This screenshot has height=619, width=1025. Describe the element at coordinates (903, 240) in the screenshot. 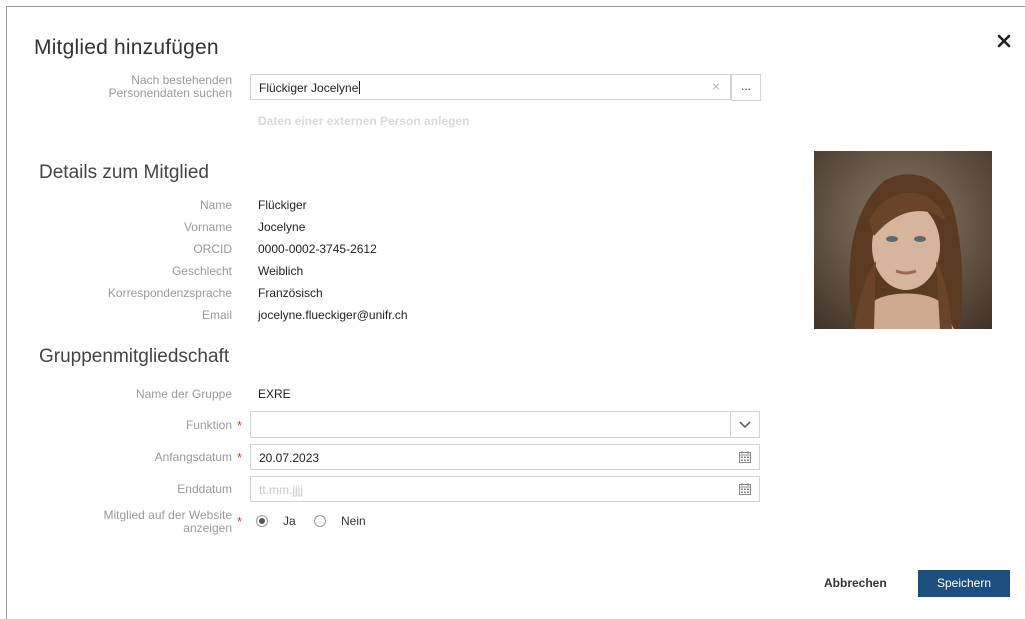

I see `member-photo` at that location.